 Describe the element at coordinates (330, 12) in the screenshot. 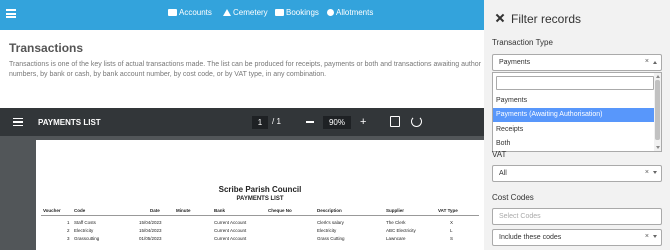

I see `allotment-icon` at that location.